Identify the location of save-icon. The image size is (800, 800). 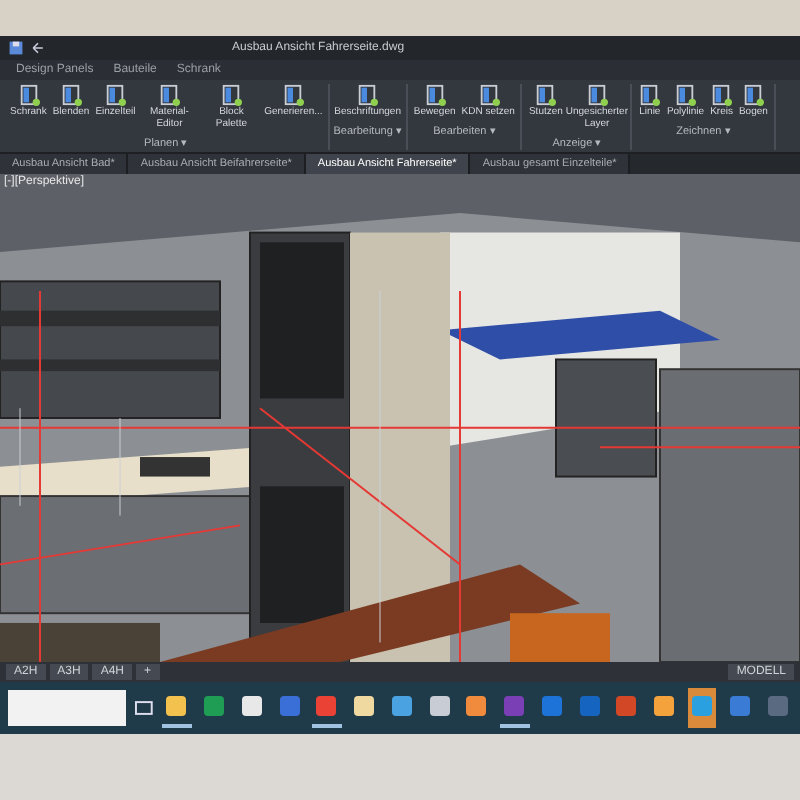
(16, 48).